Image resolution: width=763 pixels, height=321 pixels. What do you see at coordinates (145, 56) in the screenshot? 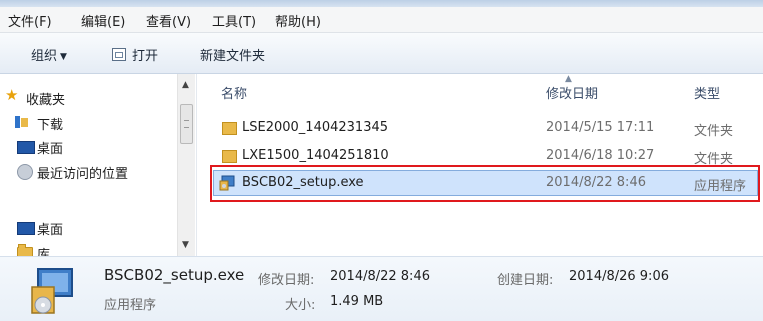
I see `open-label: 打开` at bounding box center [145, 56].